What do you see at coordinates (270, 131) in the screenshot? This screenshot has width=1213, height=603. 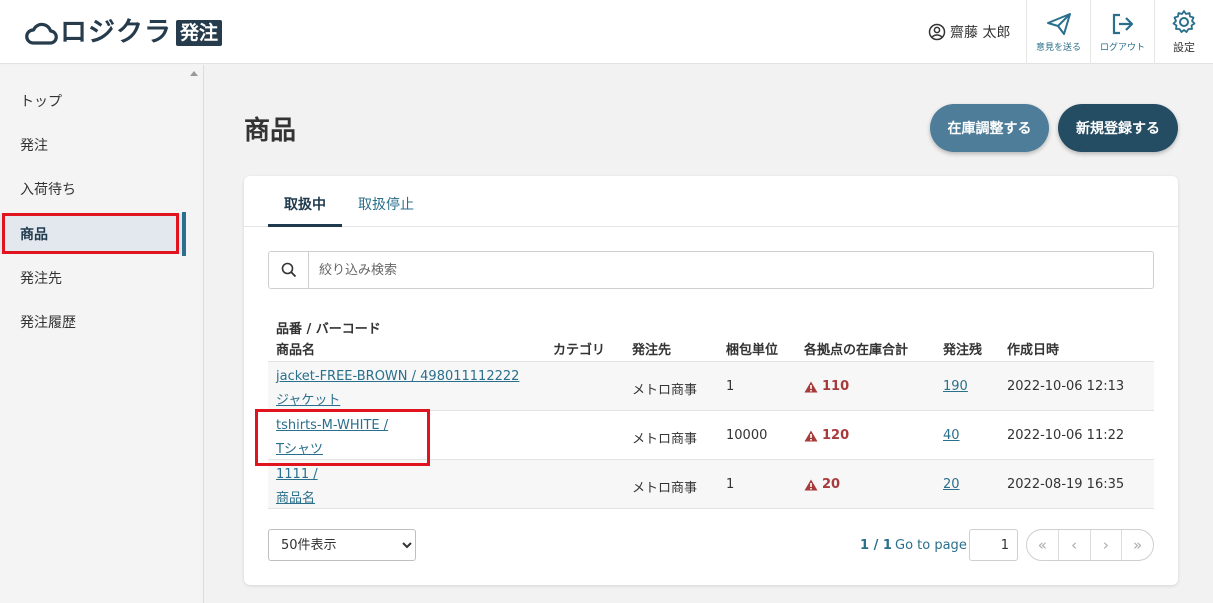 I see `page-title: 商品` at bounding box center [270, 131].